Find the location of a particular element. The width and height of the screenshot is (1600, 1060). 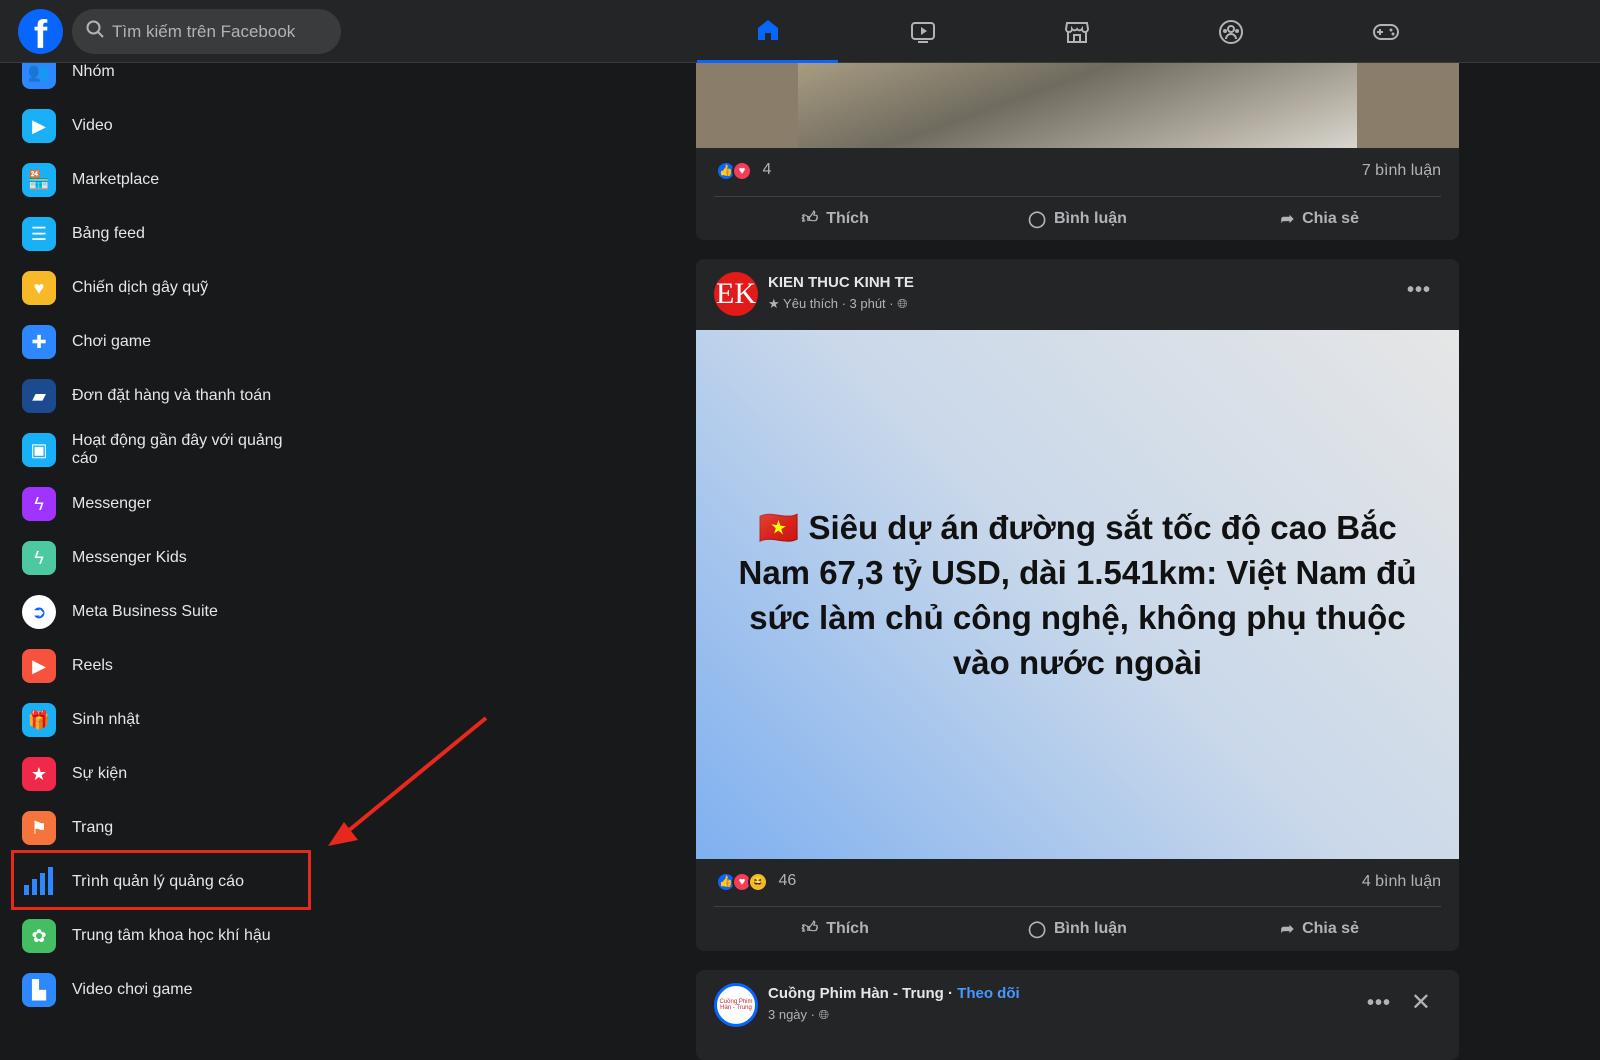

home-icon is located at coordinates (767, 30).